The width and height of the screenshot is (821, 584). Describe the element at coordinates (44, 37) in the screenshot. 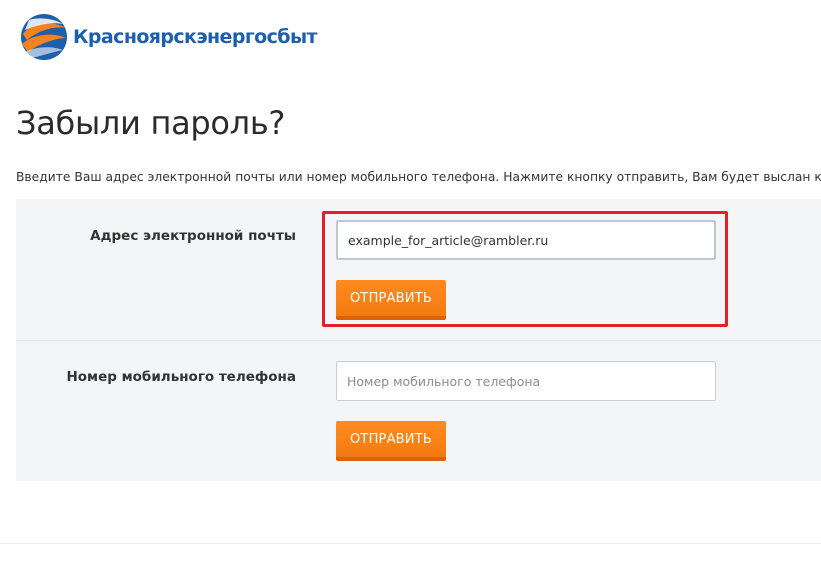

I see `globe-swirl-logo-icon` at that location.